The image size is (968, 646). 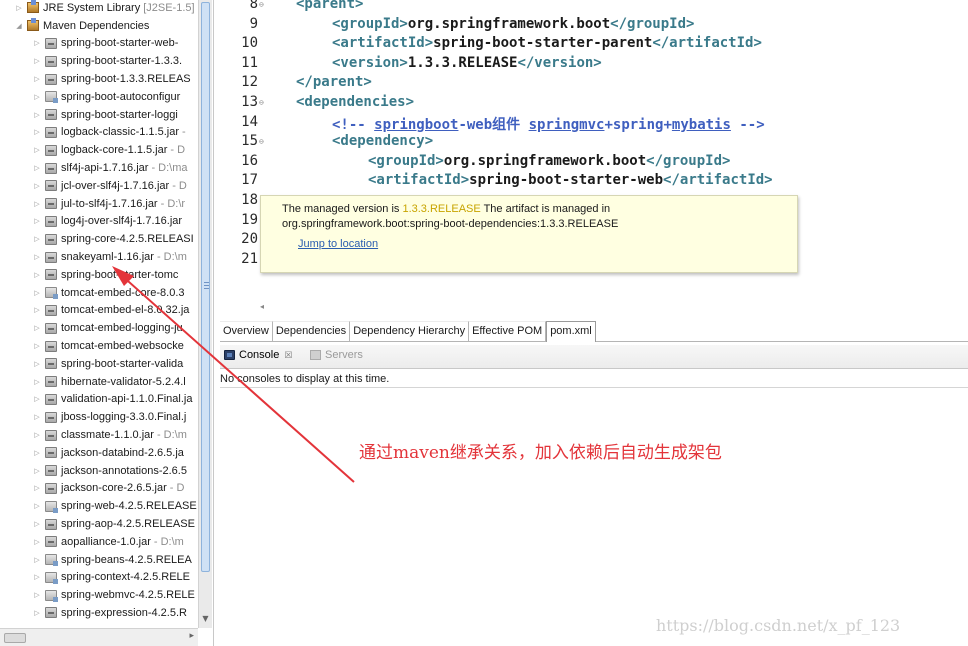 I want to click on jump-to-location-link: Jump to location, so click(x=547, y=244).